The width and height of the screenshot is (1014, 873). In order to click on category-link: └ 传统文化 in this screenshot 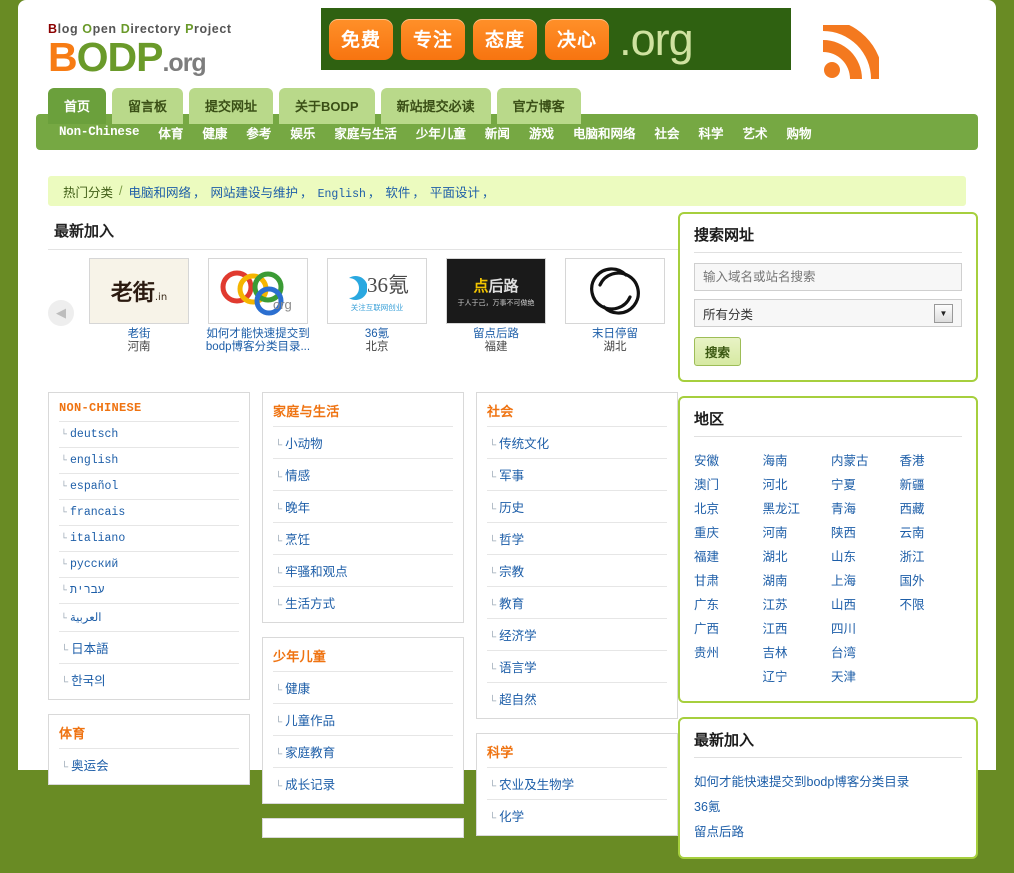, I will do `click(577, 442)`.